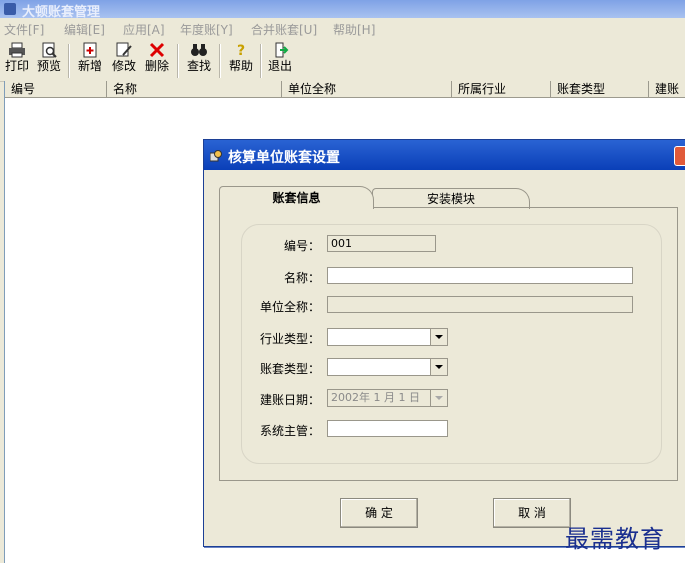 This screenshot has width=685, height=563. Describe the element at coordinates (206, 29) in the screenshot. I see `menu-annual: 年度账[Y]` at that location.